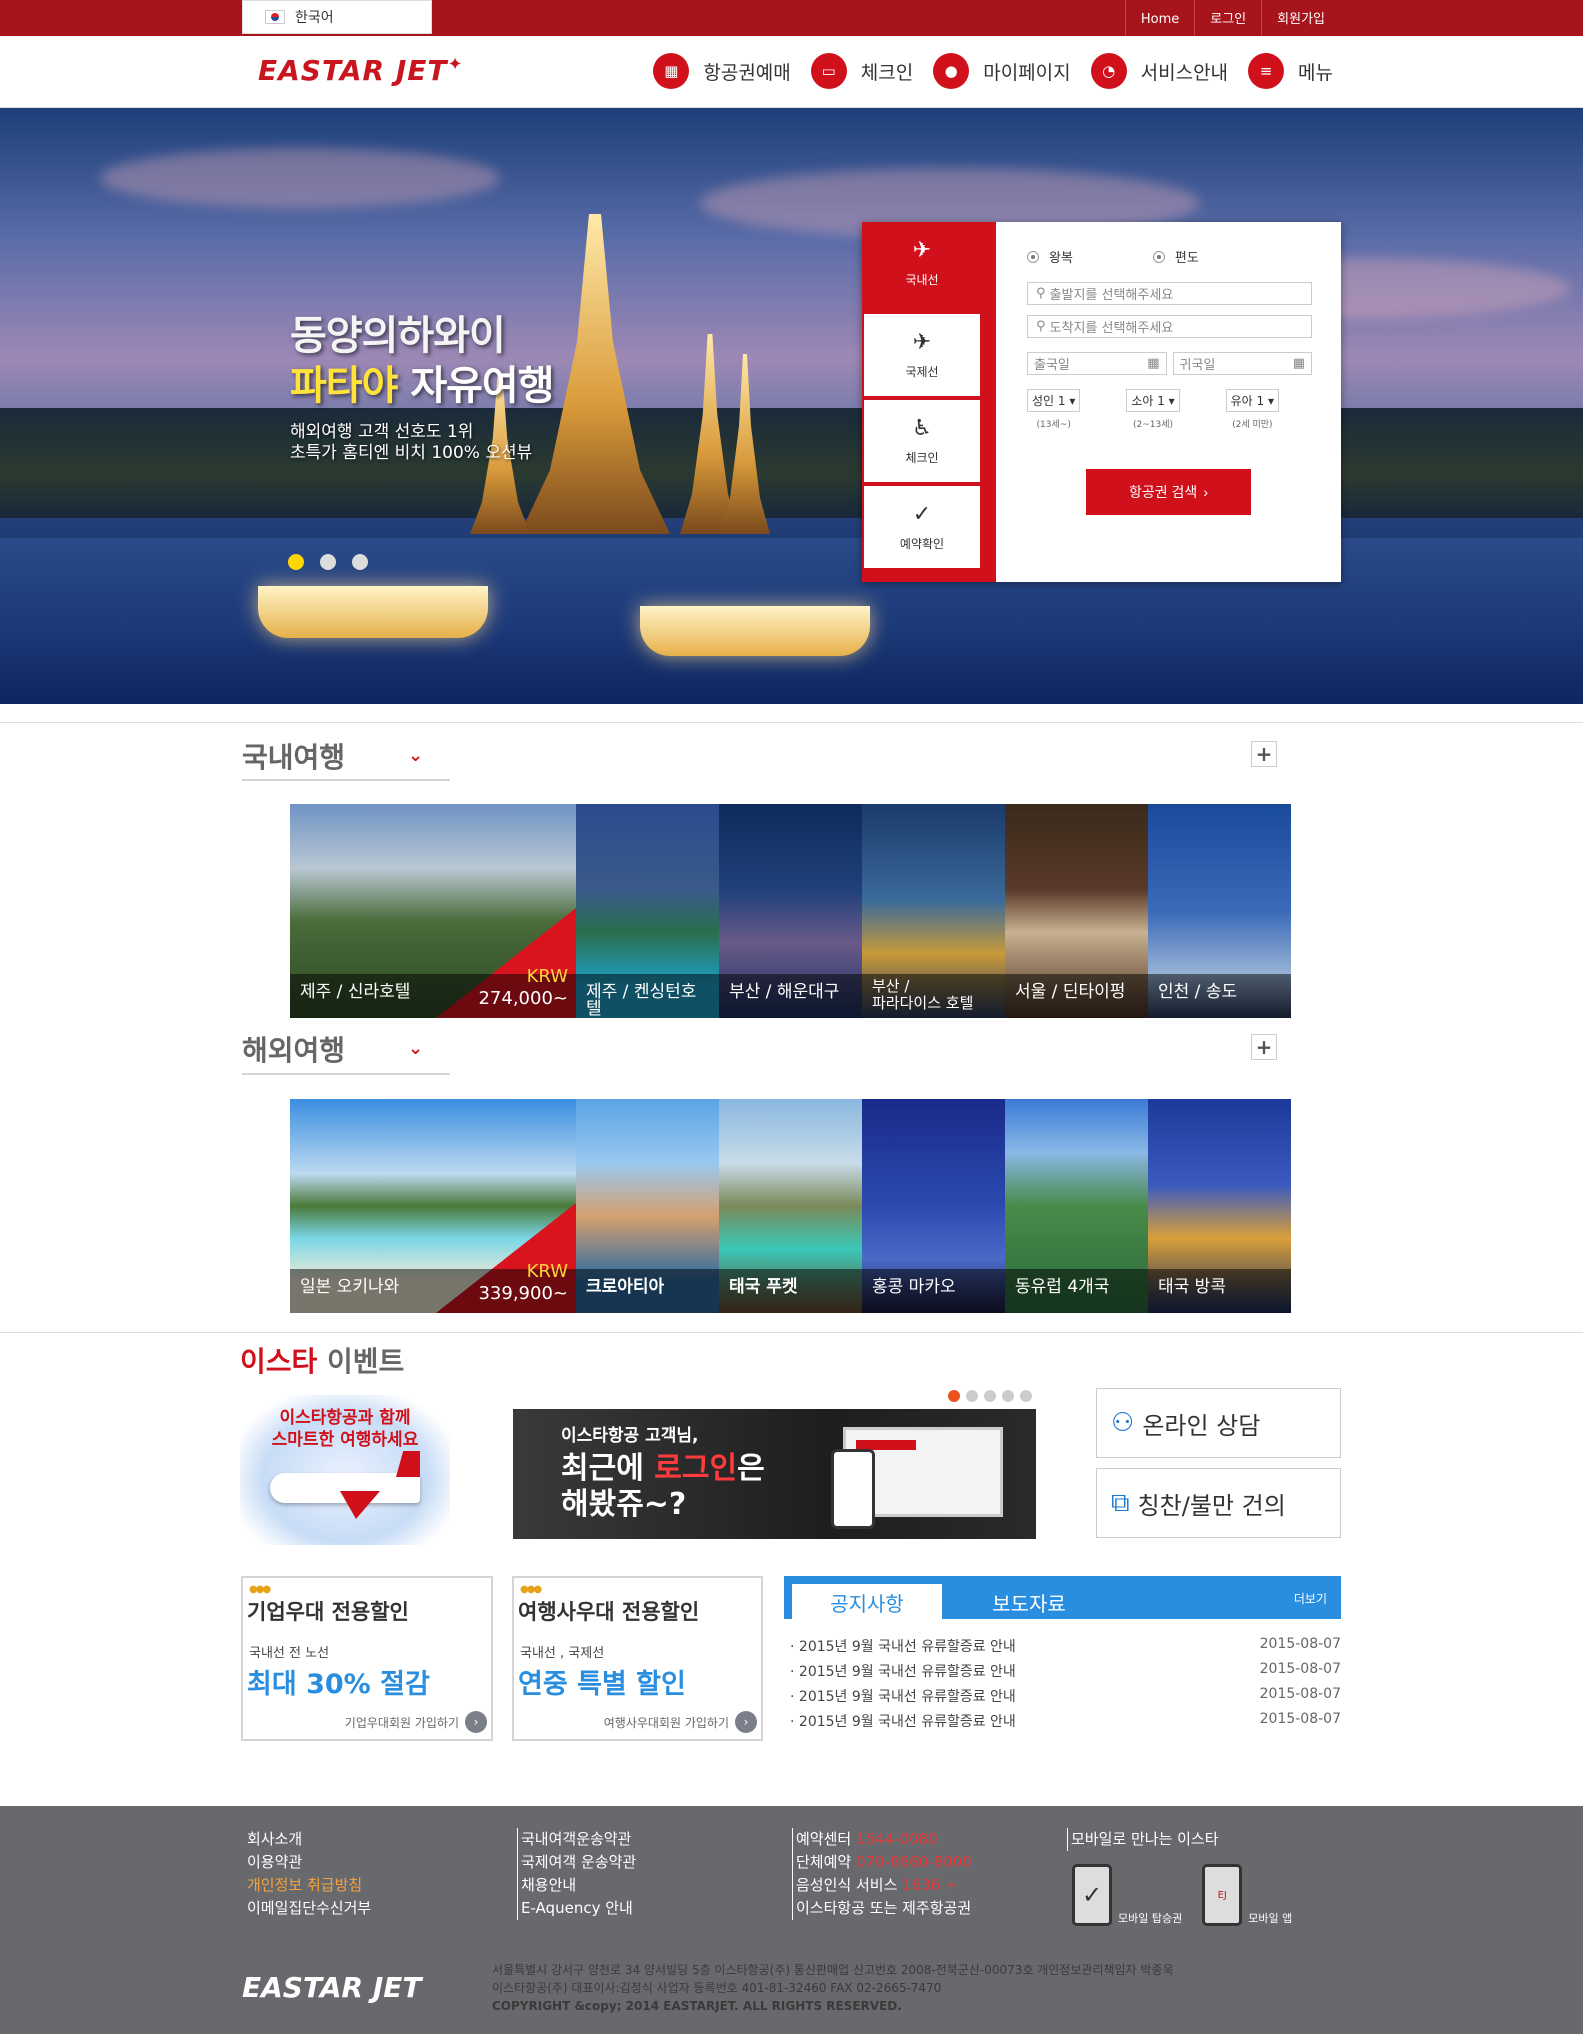 Image resolution: width=1583 pixels, height=2034 pixels. Describe the element at coordinates (828, 71) in the screenshot. I see `ticket-icon: ▭` at that location.